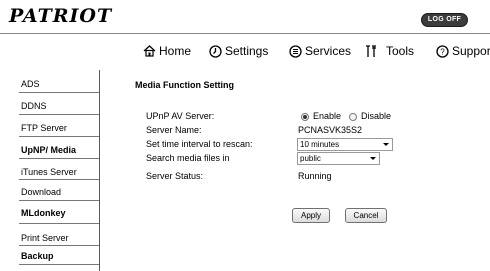  What do you see at coordinates (353, 117) in the screenshot?
I see `disable-radio` at bounding box center [353, 117].